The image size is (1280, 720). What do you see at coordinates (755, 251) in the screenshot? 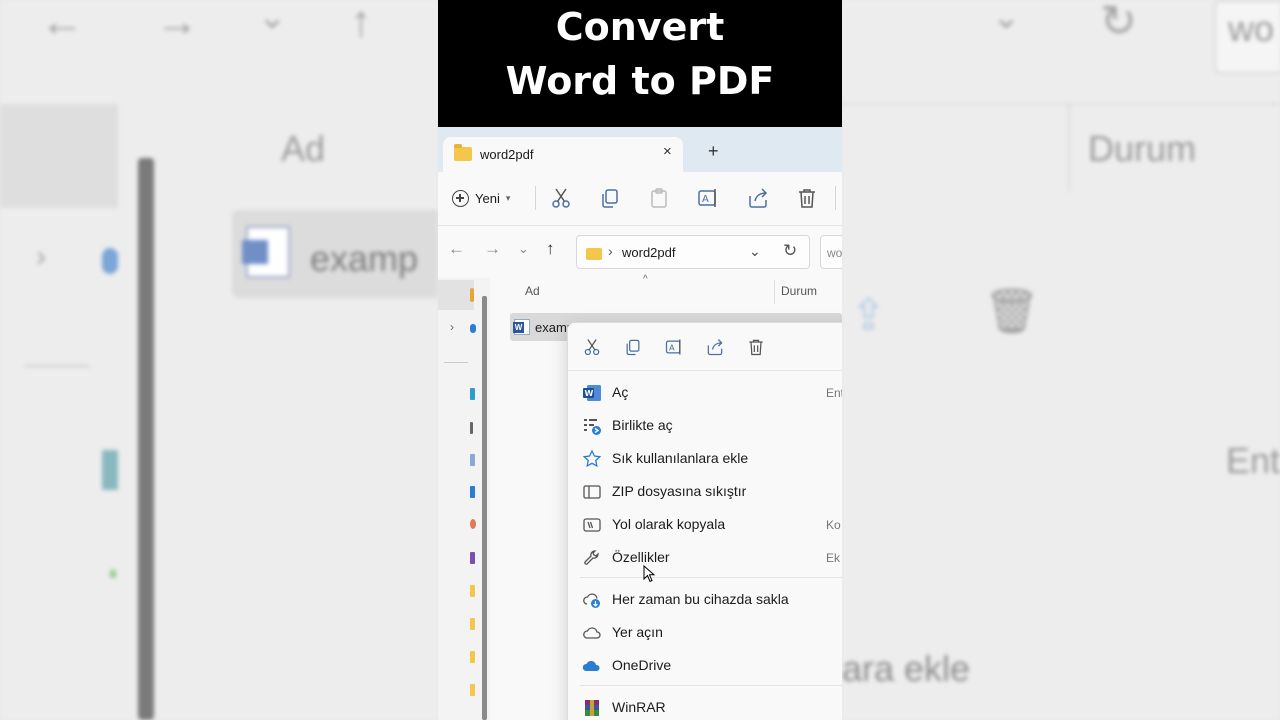
I see `address-dropdown-icon: ⌄` at bounding box center [755, 251].